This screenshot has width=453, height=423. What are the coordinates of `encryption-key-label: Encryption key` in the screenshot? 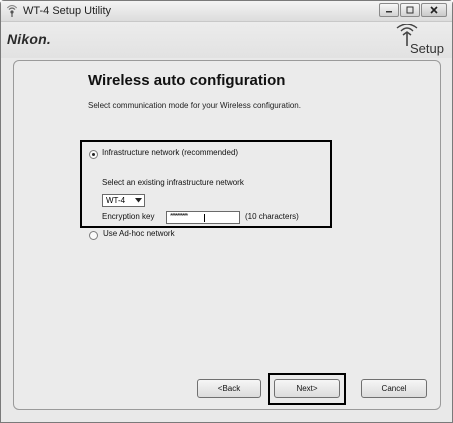 It's located at (128, 216).